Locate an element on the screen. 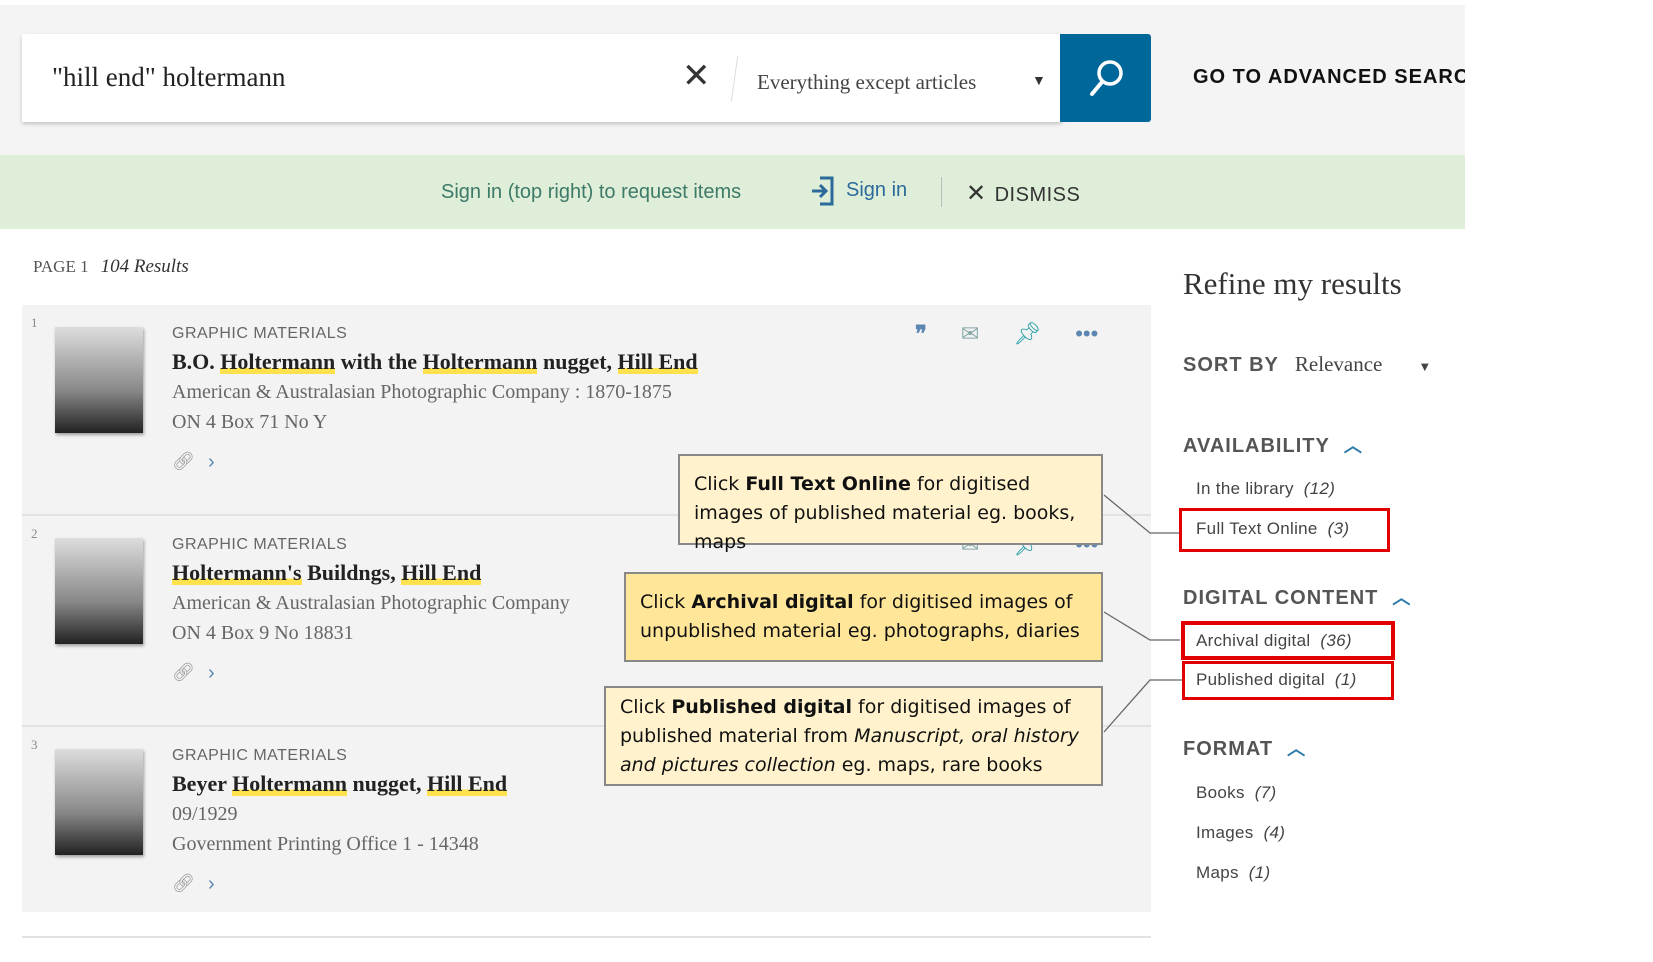  result-number: 2 is located at coordinates (34, 533).